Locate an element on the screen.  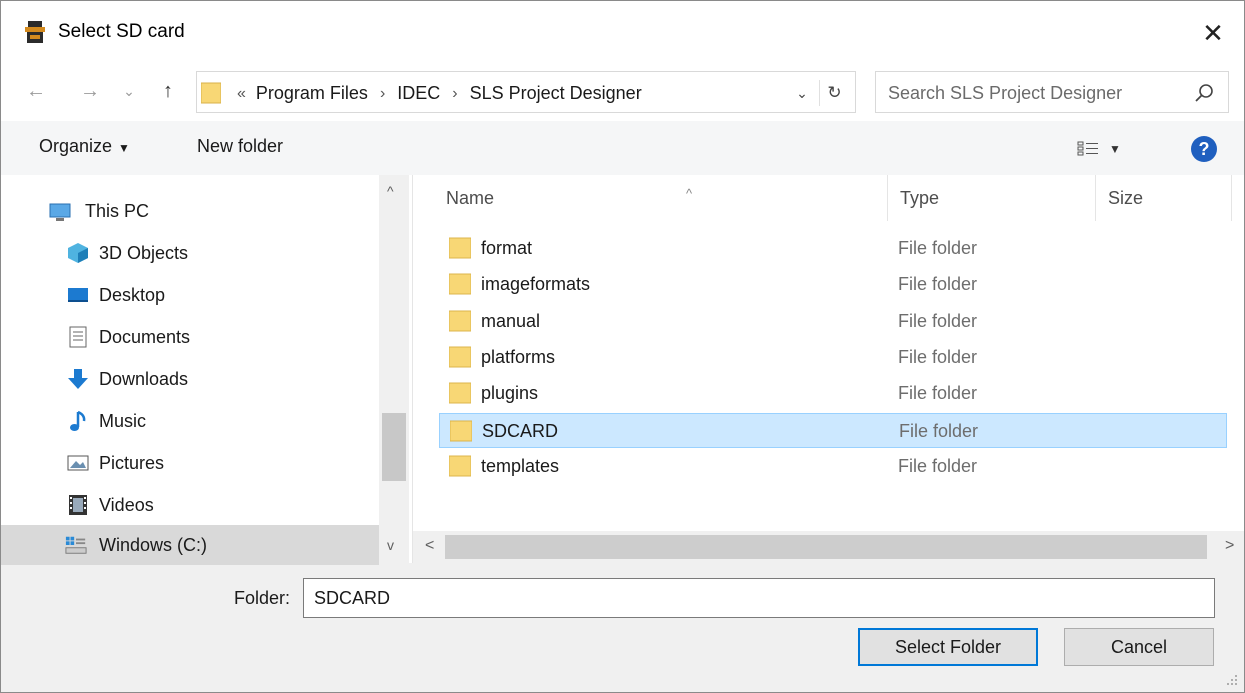
folder-label: Folder: is located at coordinates (262, 598).